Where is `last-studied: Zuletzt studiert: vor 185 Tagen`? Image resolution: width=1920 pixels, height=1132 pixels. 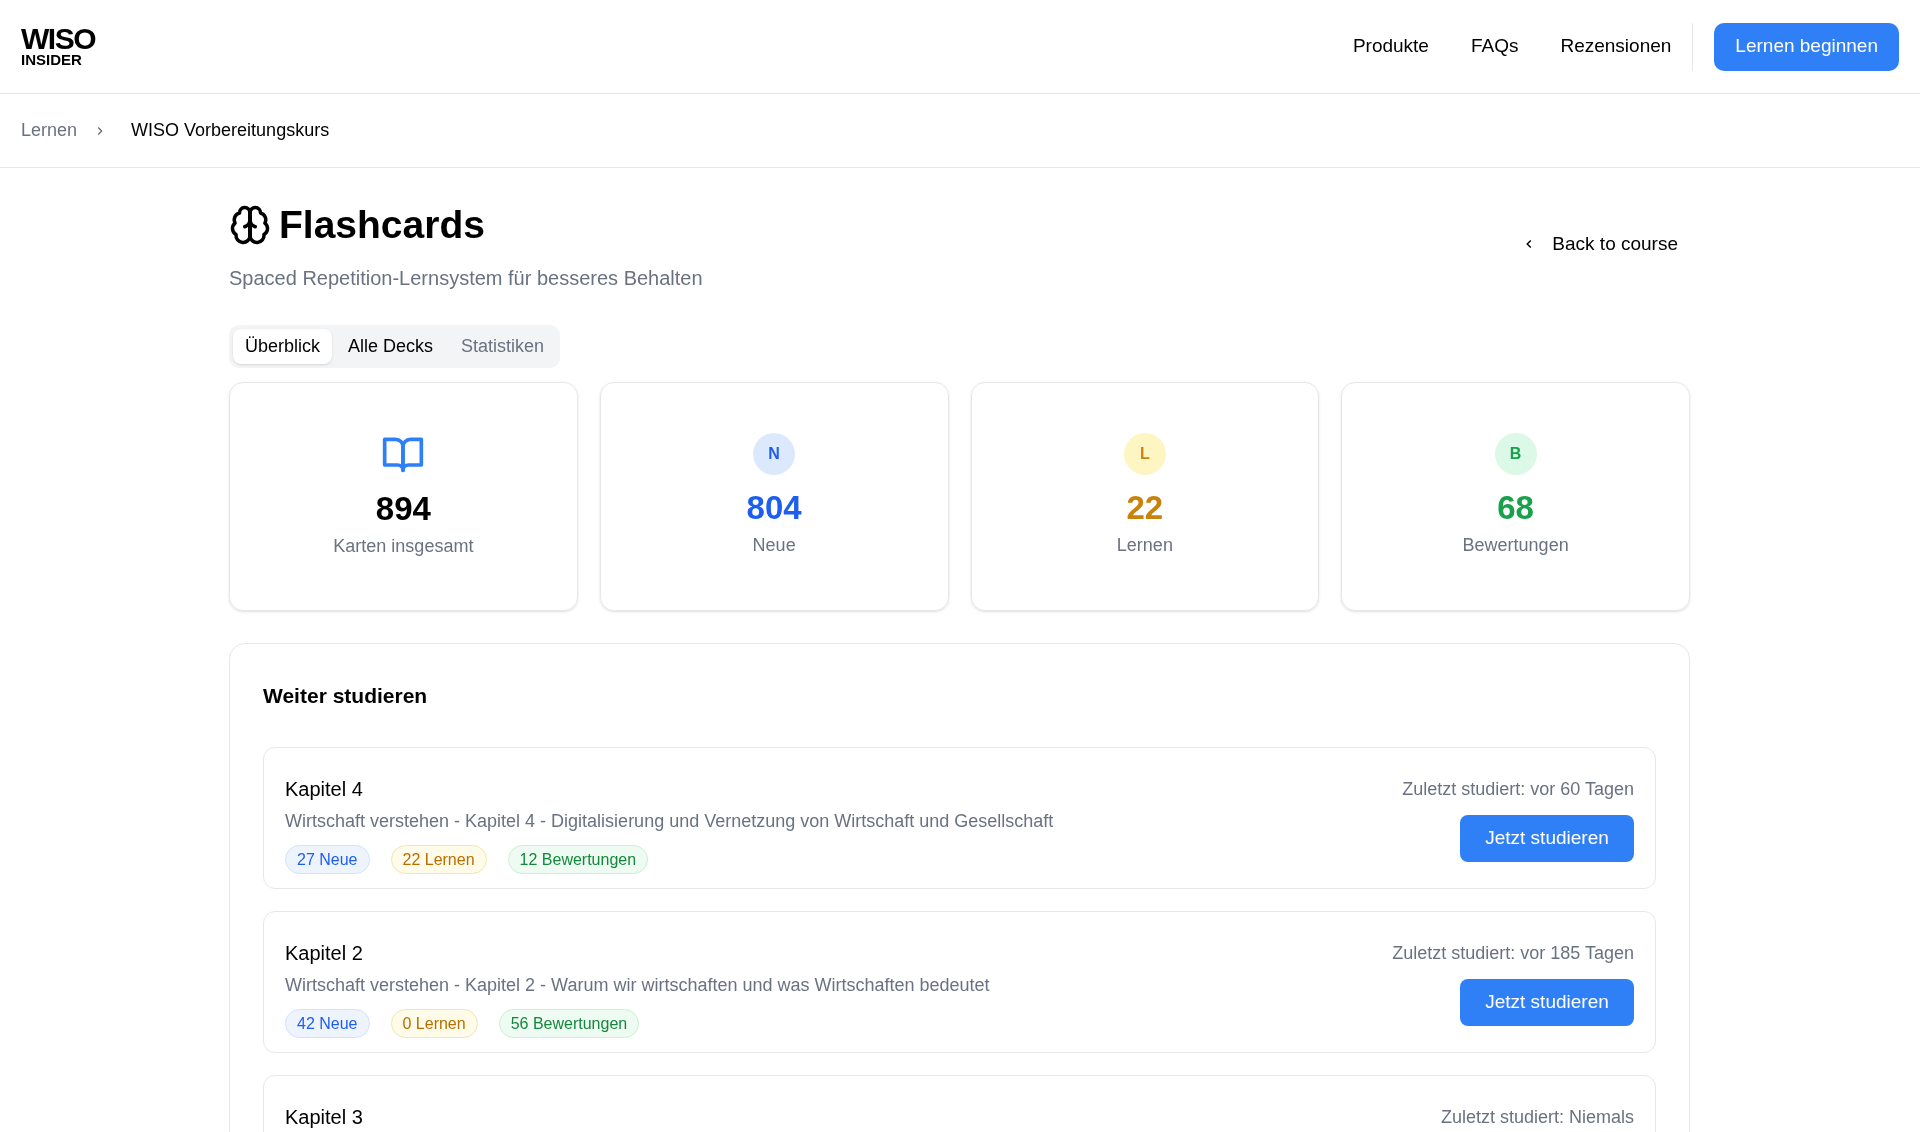
last-studied: Zuletzt studiert: vor 185 Tagen is located at coordinates (1513, 953).